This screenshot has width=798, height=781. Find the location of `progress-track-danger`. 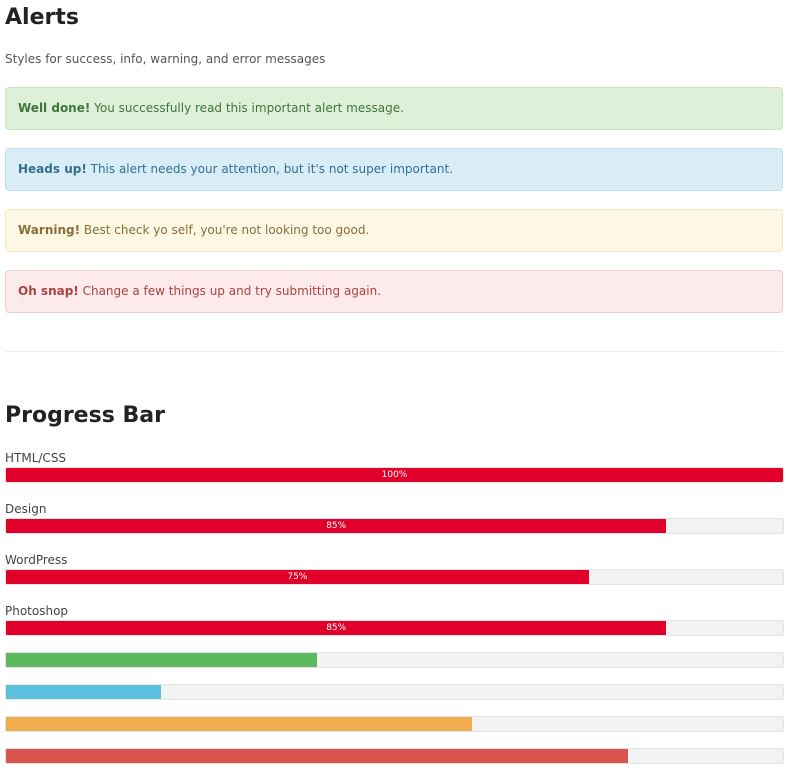

progress-track-danger is located at coordinates (394, 756).